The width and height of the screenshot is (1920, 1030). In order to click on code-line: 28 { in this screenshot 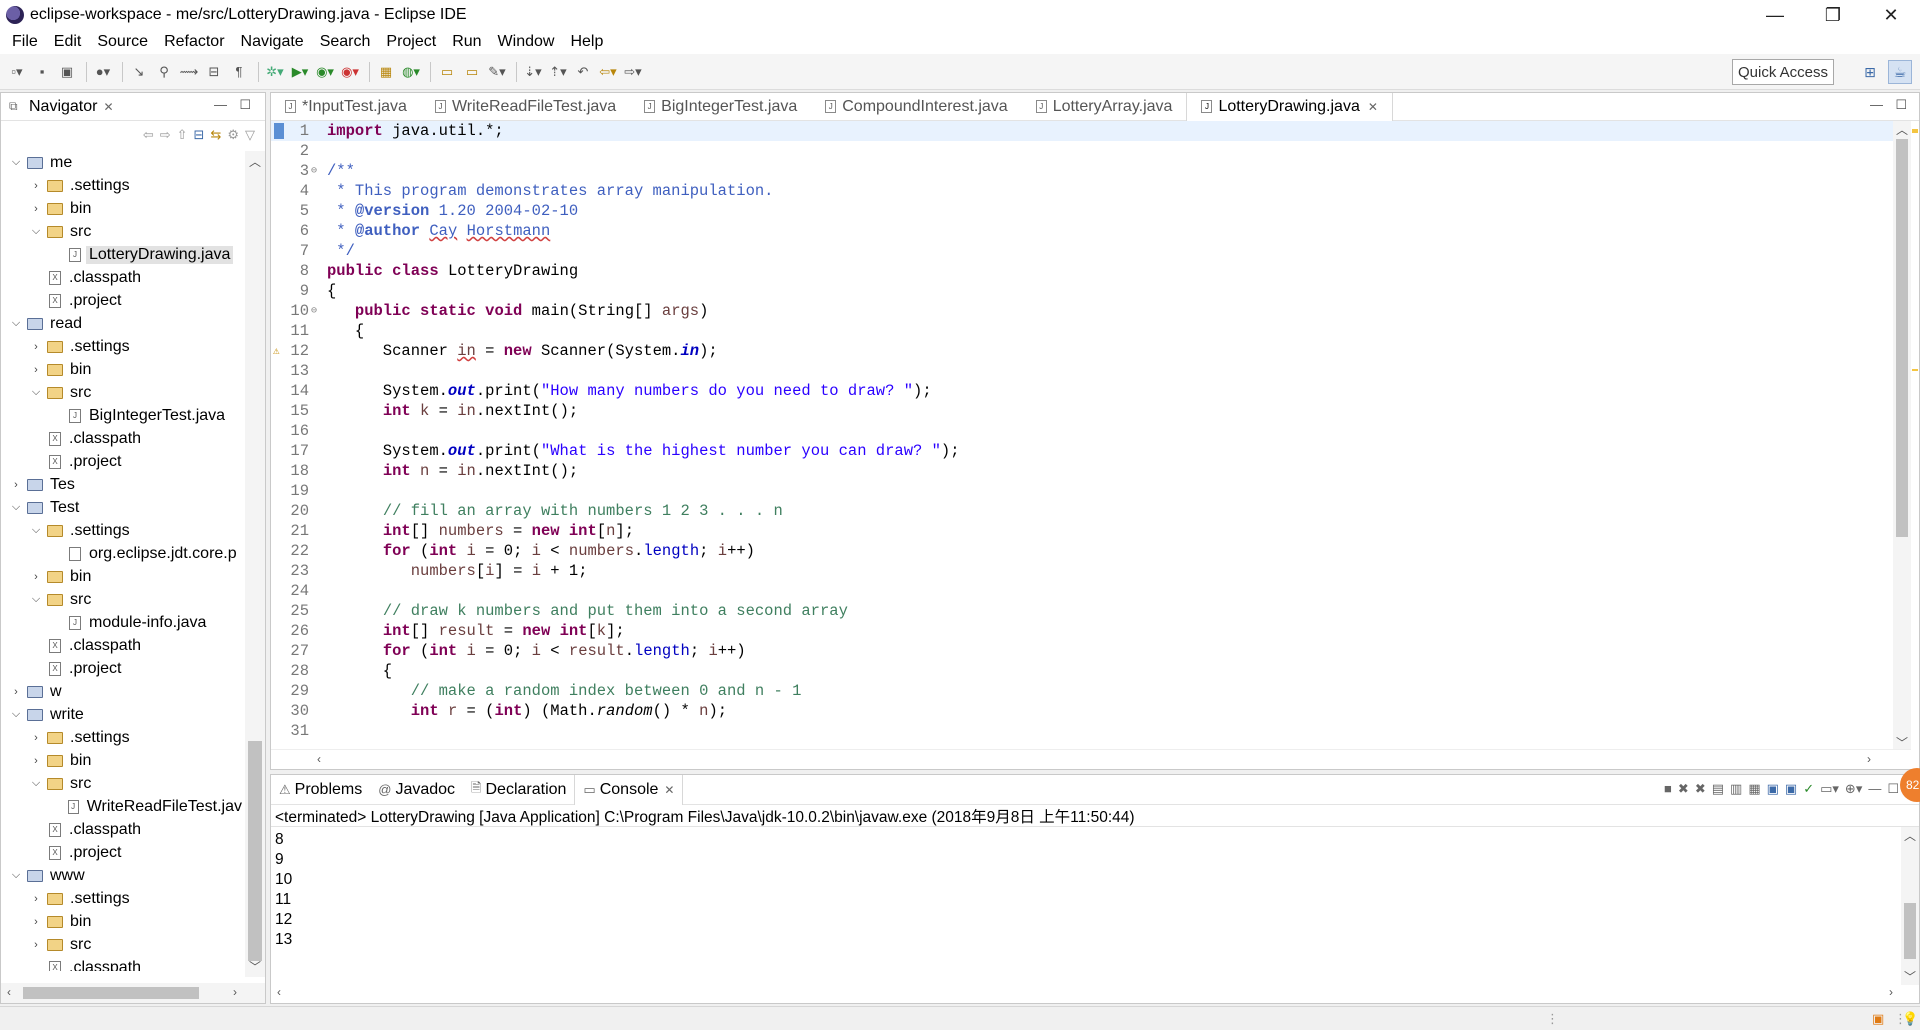, I will do `click(1083, 671)`.